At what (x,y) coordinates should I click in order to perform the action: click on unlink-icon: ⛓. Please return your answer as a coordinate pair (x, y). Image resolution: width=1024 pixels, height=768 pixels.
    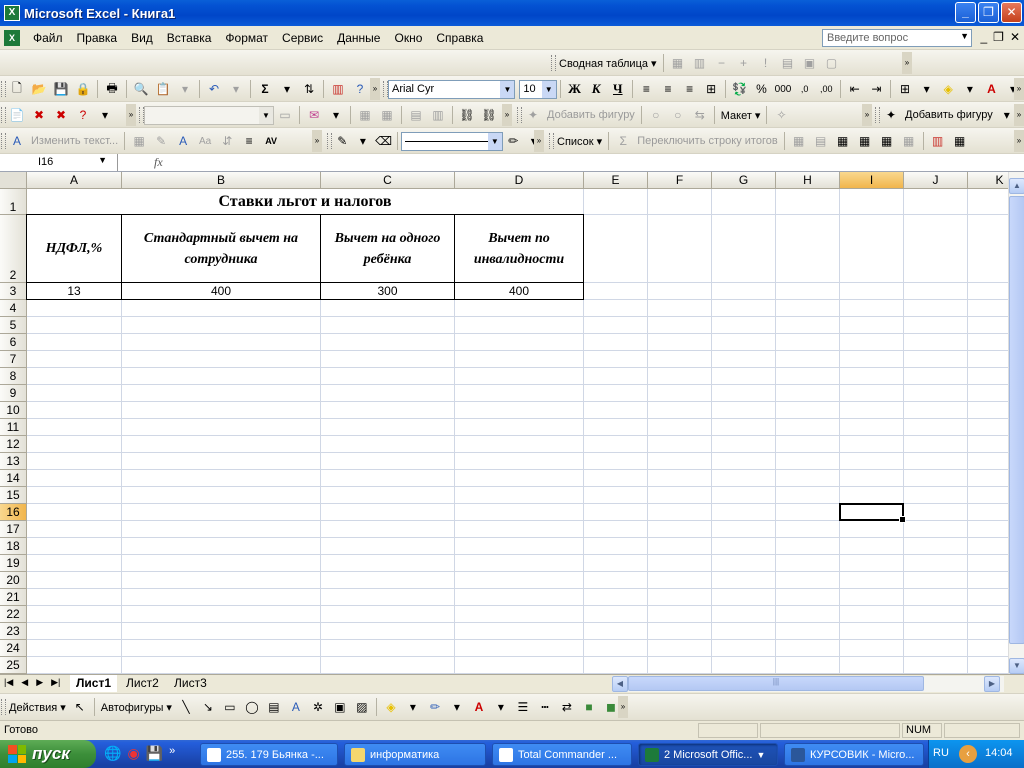
    Looking at the image, I should click on (489, 115).